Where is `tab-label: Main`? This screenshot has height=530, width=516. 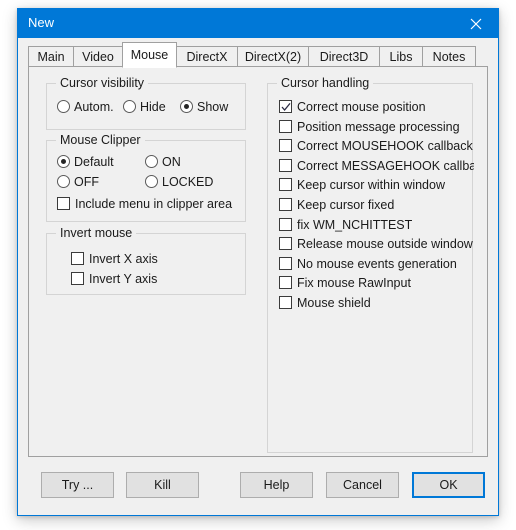
tab-label: Main is located at coordinates (51, 57).